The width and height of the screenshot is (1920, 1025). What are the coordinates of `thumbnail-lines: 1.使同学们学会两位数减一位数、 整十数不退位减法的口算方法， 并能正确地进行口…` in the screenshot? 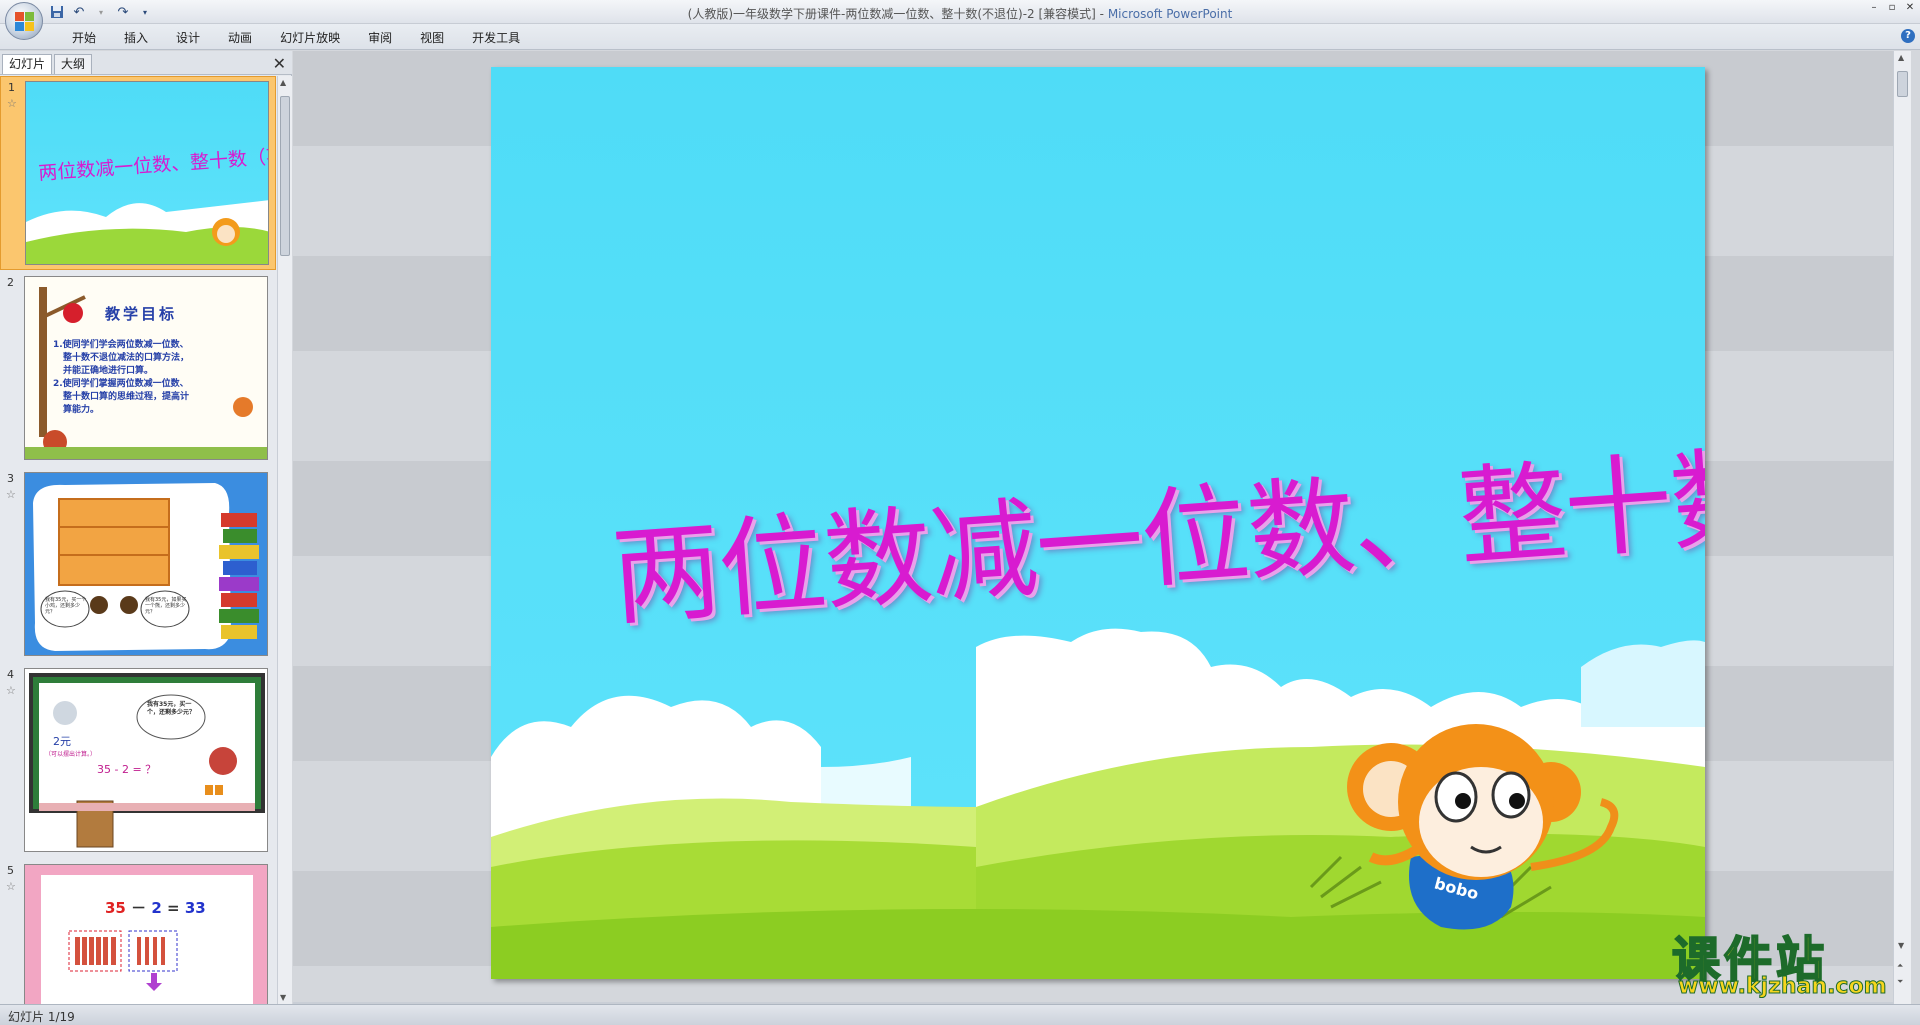 It's located at (121, 378).